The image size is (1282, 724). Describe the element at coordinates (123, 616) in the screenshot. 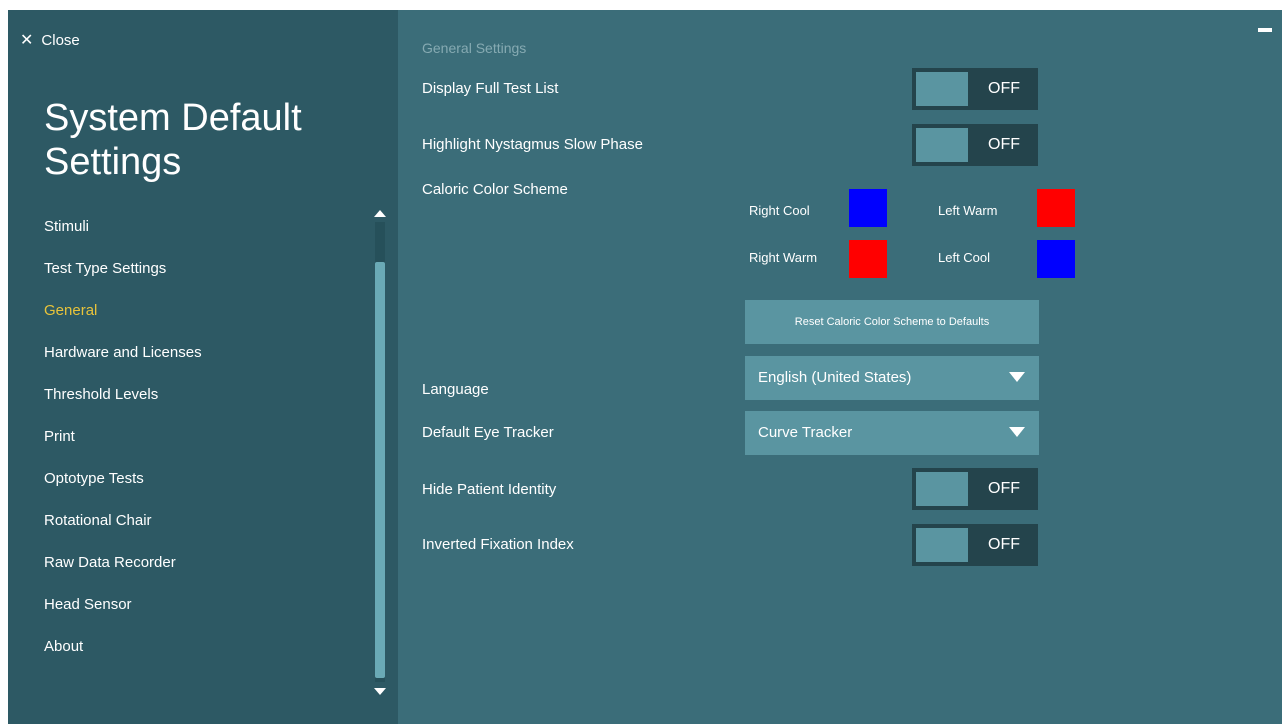

I see `sidebar-item-head-sensor: Head Sensor` at that location.